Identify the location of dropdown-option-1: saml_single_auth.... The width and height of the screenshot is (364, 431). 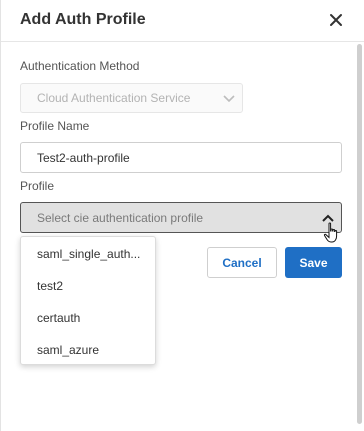
(88, 254).